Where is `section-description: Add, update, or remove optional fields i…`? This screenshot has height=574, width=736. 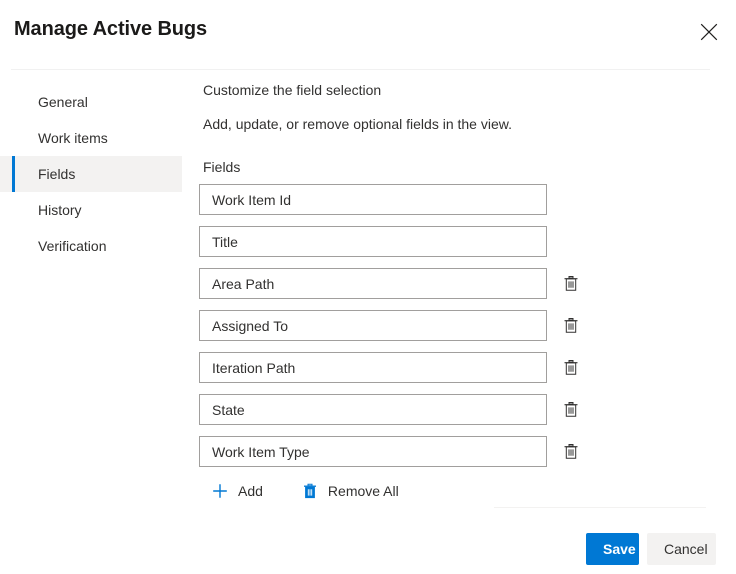
section-description: Add, update, or remove optional fields i… is located at coordinates (357, 124).